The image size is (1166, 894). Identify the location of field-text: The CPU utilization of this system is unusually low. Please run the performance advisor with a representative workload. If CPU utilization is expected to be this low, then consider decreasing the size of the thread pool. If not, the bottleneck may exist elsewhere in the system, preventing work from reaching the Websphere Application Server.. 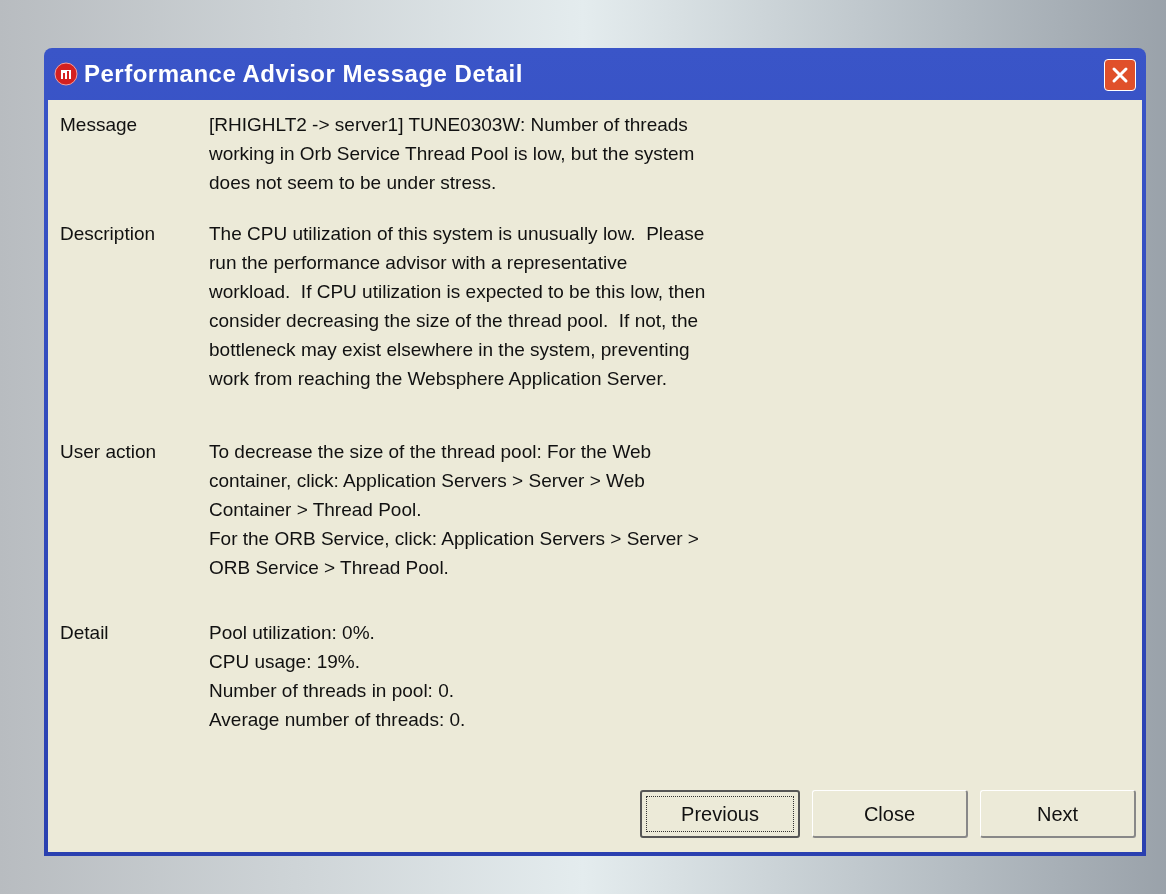
(457, 306).